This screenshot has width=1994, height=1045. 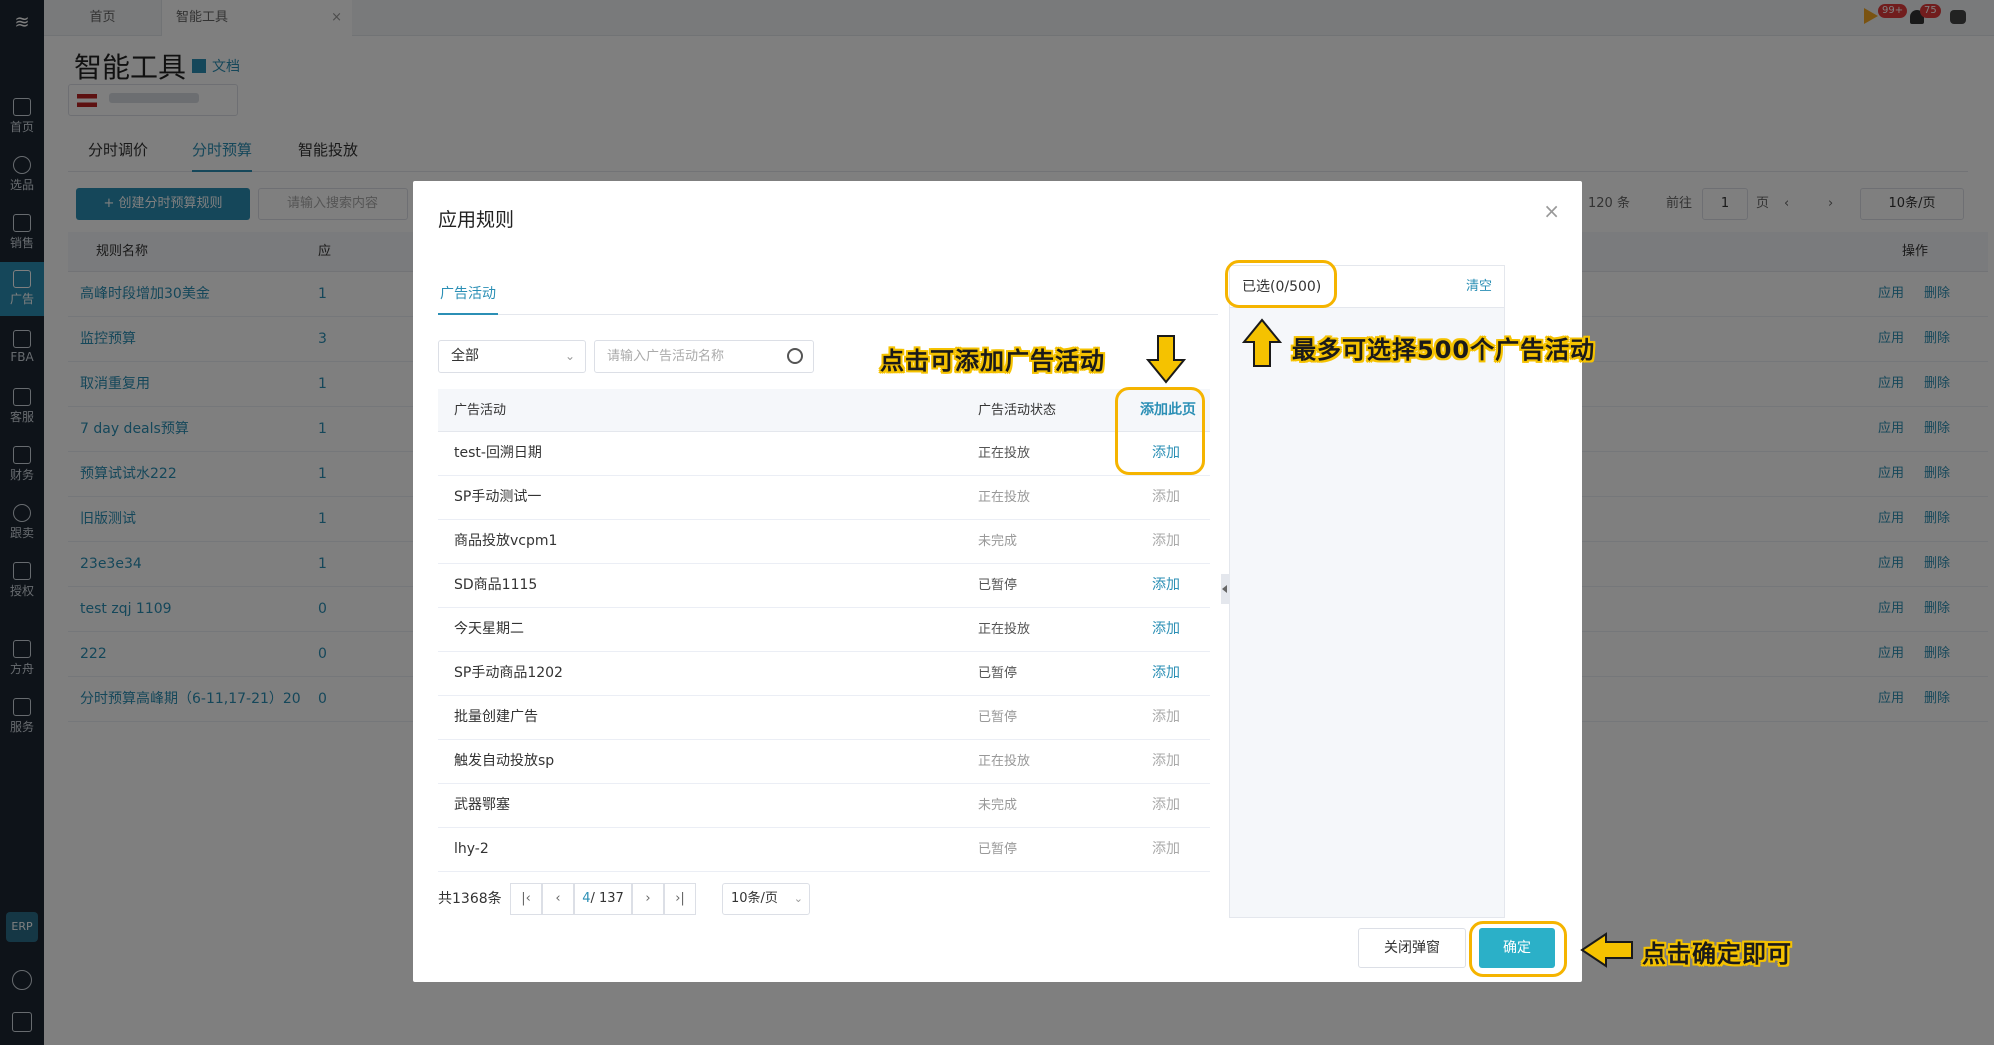 What do you see at coordinates (506, 541) in the screenshot?
I see `campaign-name: 商品投放vcpm1` at bounding box center [506, 541].